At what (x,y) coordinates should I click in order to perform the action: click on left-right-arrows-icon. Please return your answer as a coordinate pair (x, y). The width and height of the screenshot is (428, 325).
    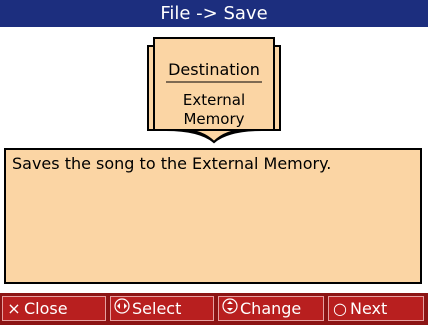
    Looking at the image, I should click on (122, 308).